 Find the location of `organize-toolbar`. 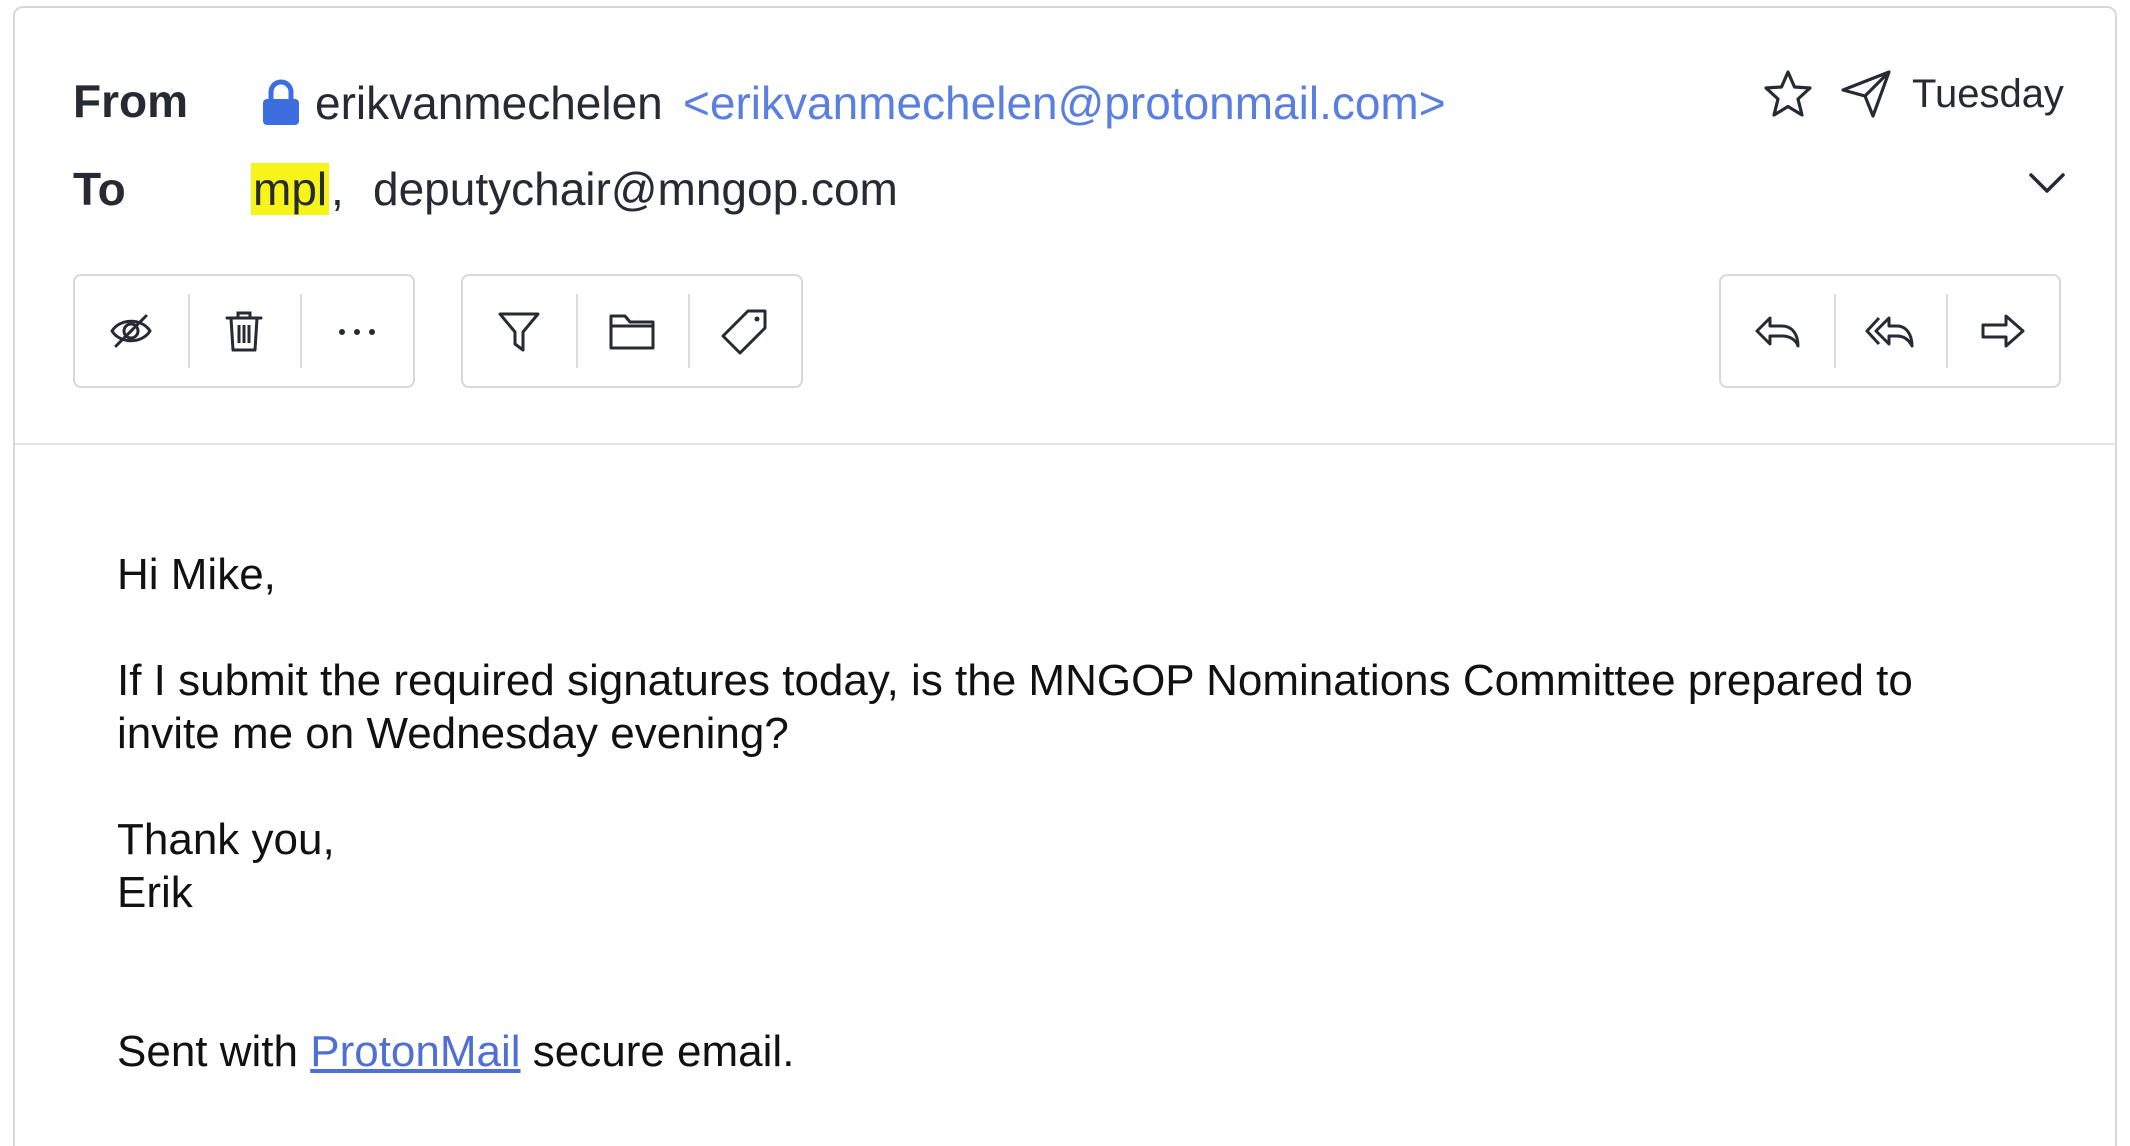

organize-toolbar is located at coordinates (632, 331).